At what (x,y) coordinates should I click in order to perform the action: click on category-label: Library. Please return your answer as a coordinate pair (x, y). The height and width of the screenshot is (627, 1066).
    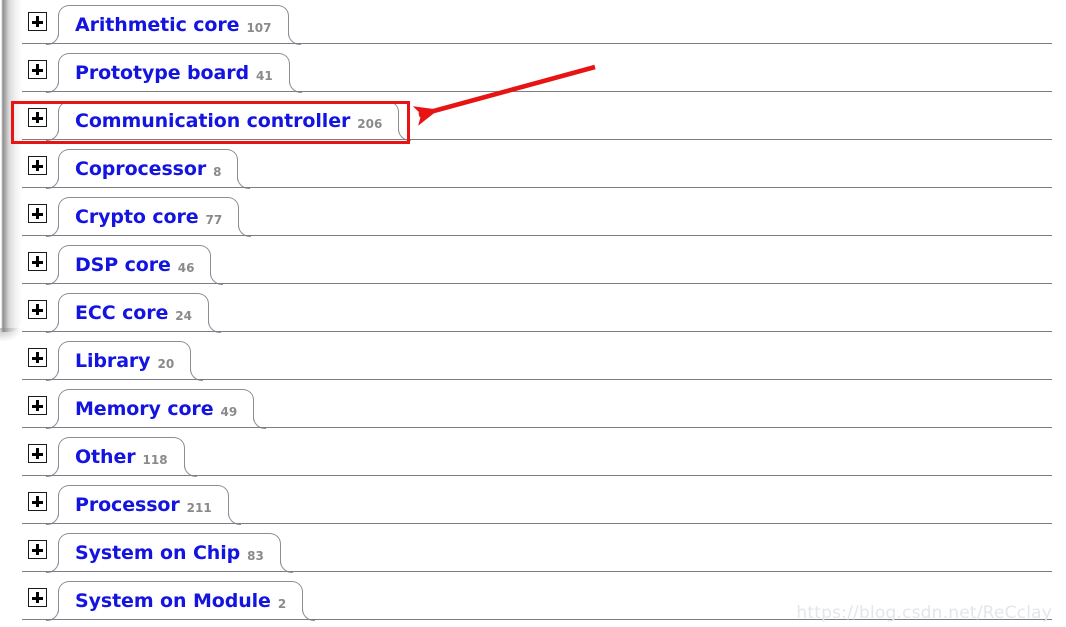
    Looking at the image, I should click on (113, 361).